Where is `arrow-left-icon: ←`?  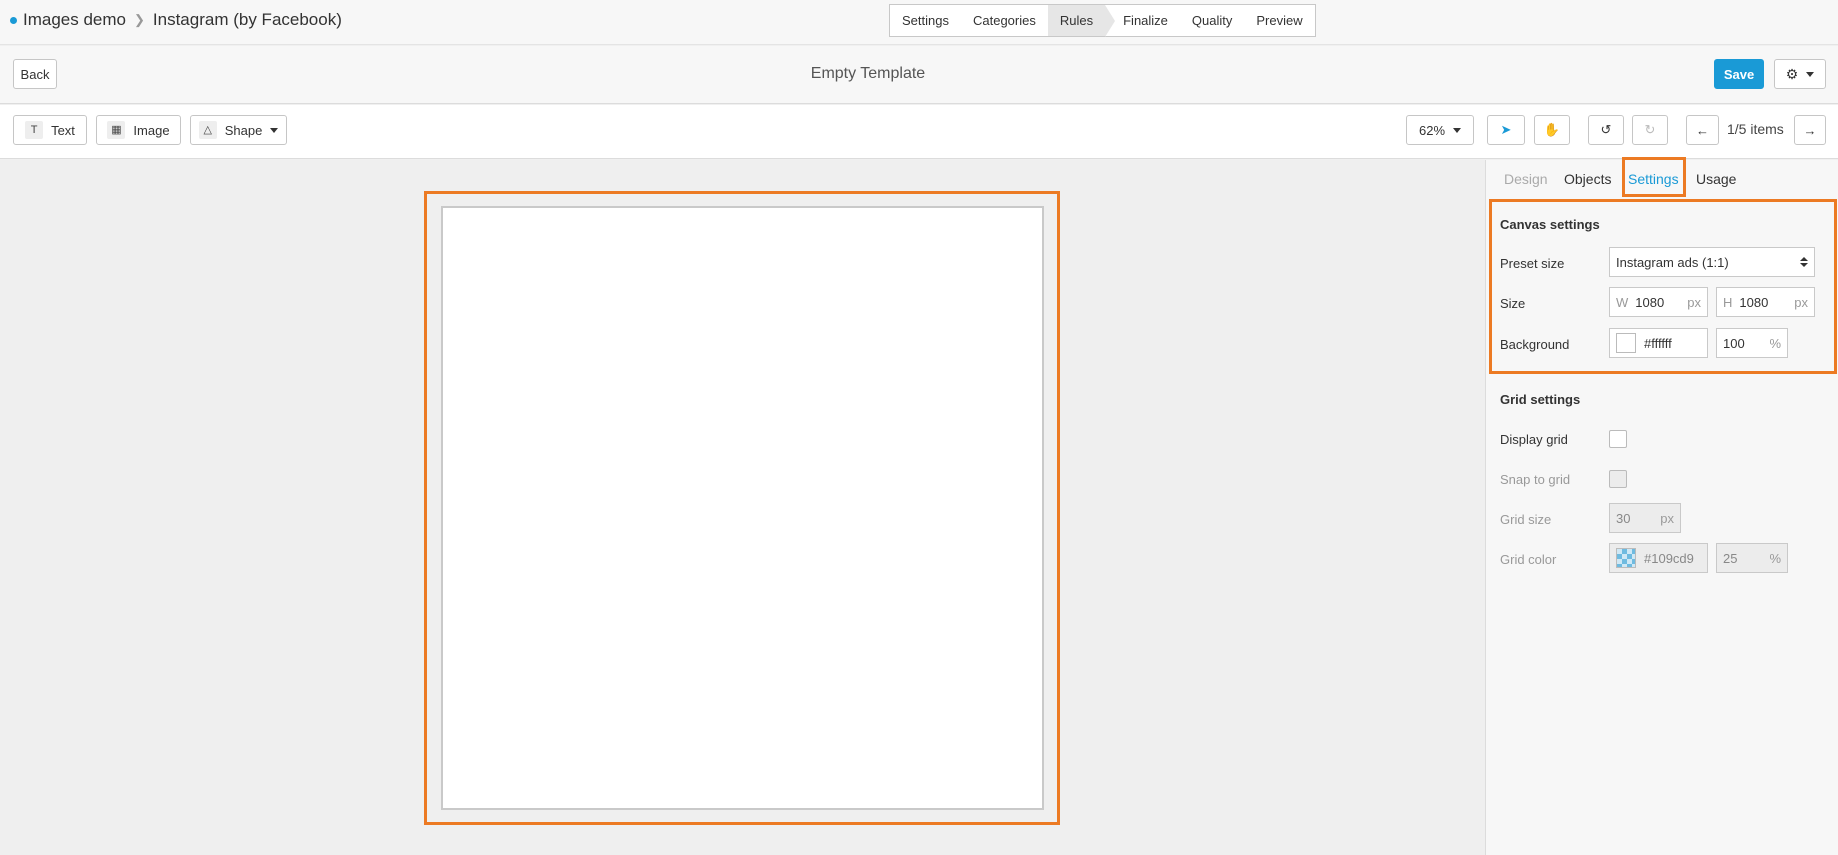 arrow-left-icon: ← is located at coordinates (1702, 130).